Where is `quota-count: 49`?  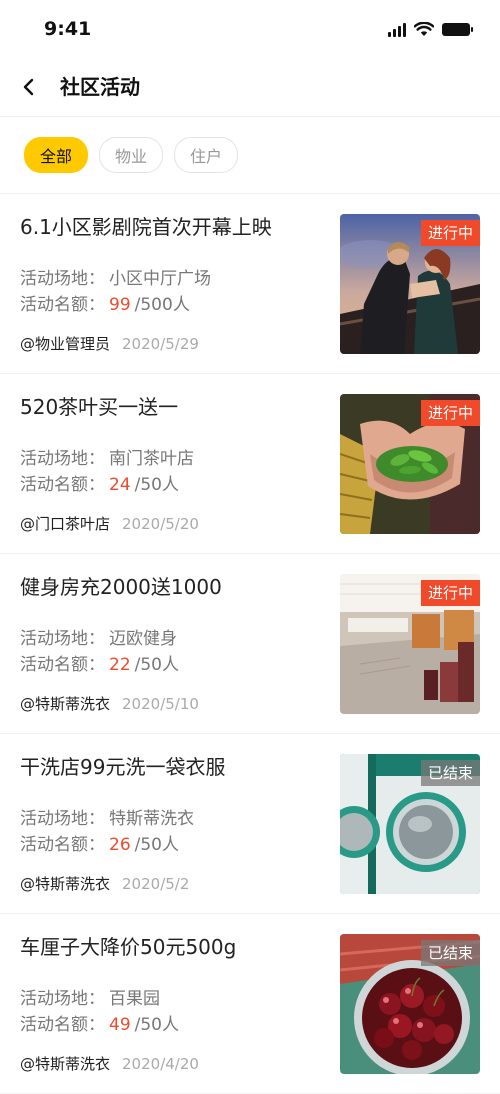
quota-count: 49 is located at coordinates (120, 1025).